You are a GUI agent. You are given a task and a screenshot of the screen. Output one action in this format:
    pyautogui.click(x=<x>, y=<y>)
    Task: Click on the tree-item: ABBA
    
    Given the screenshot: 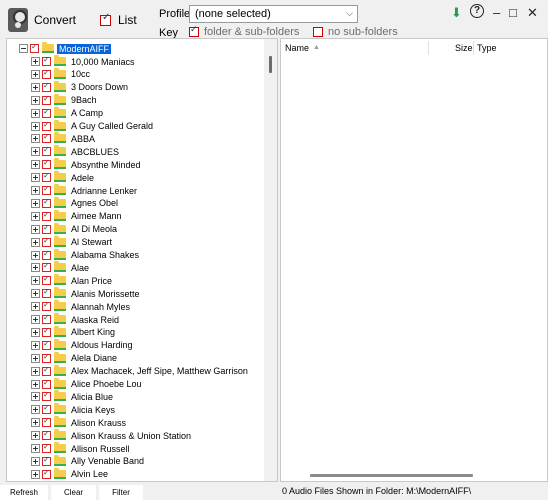 What is the action you would take?
    pyautogui.click(x=64, y=138)
    